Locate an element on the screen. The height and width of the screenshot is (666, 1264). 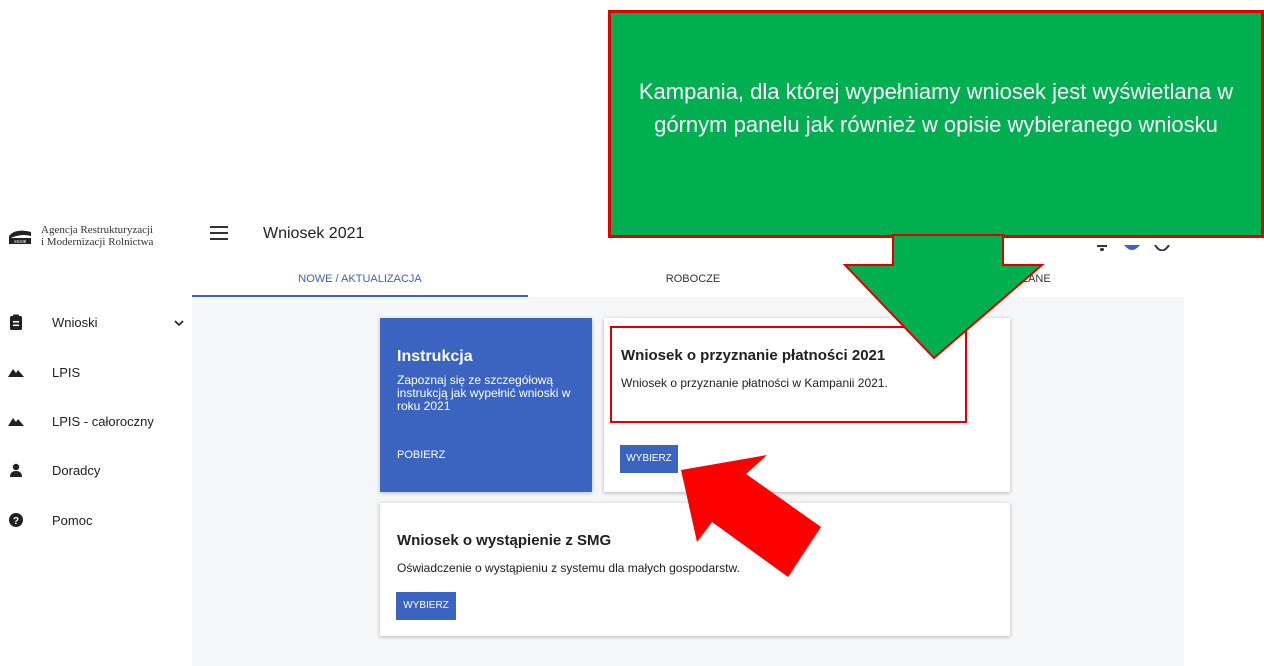
help-icon: ? is located at coordinates (16, 520).